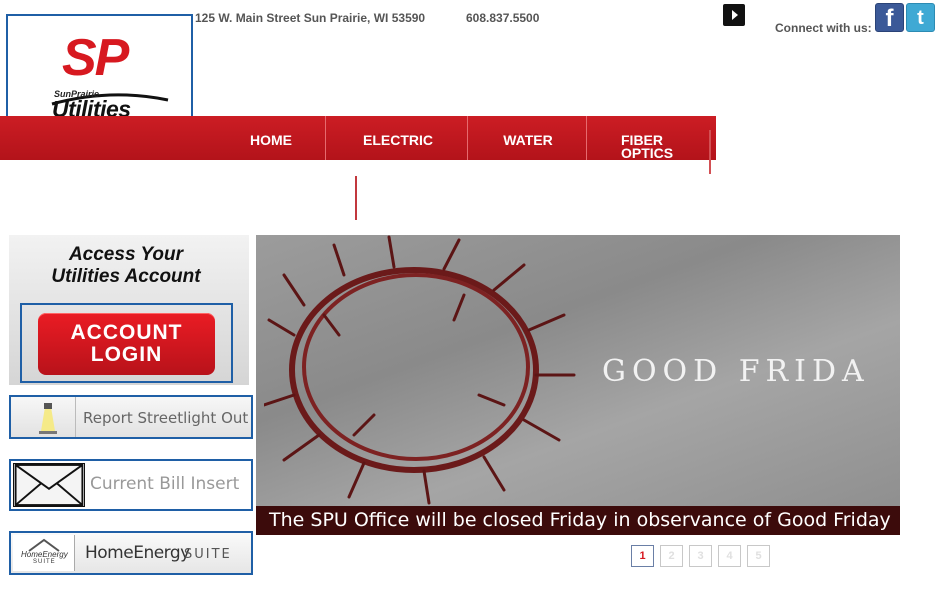 The image size is (943, 589). What do you see at coordinates (671, 556) in the screenshot?
I see `pager-button-2: 2` at bounding box center [671, 556].